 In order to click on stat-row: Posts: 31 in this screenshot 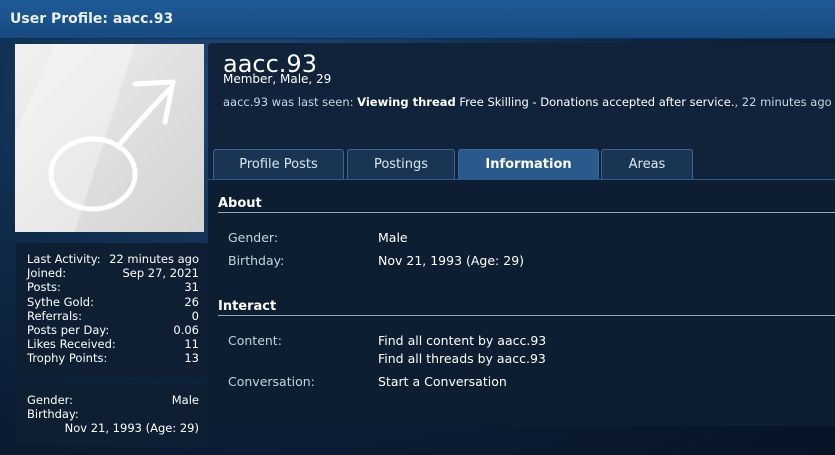, I will do `click(113, 287)`.